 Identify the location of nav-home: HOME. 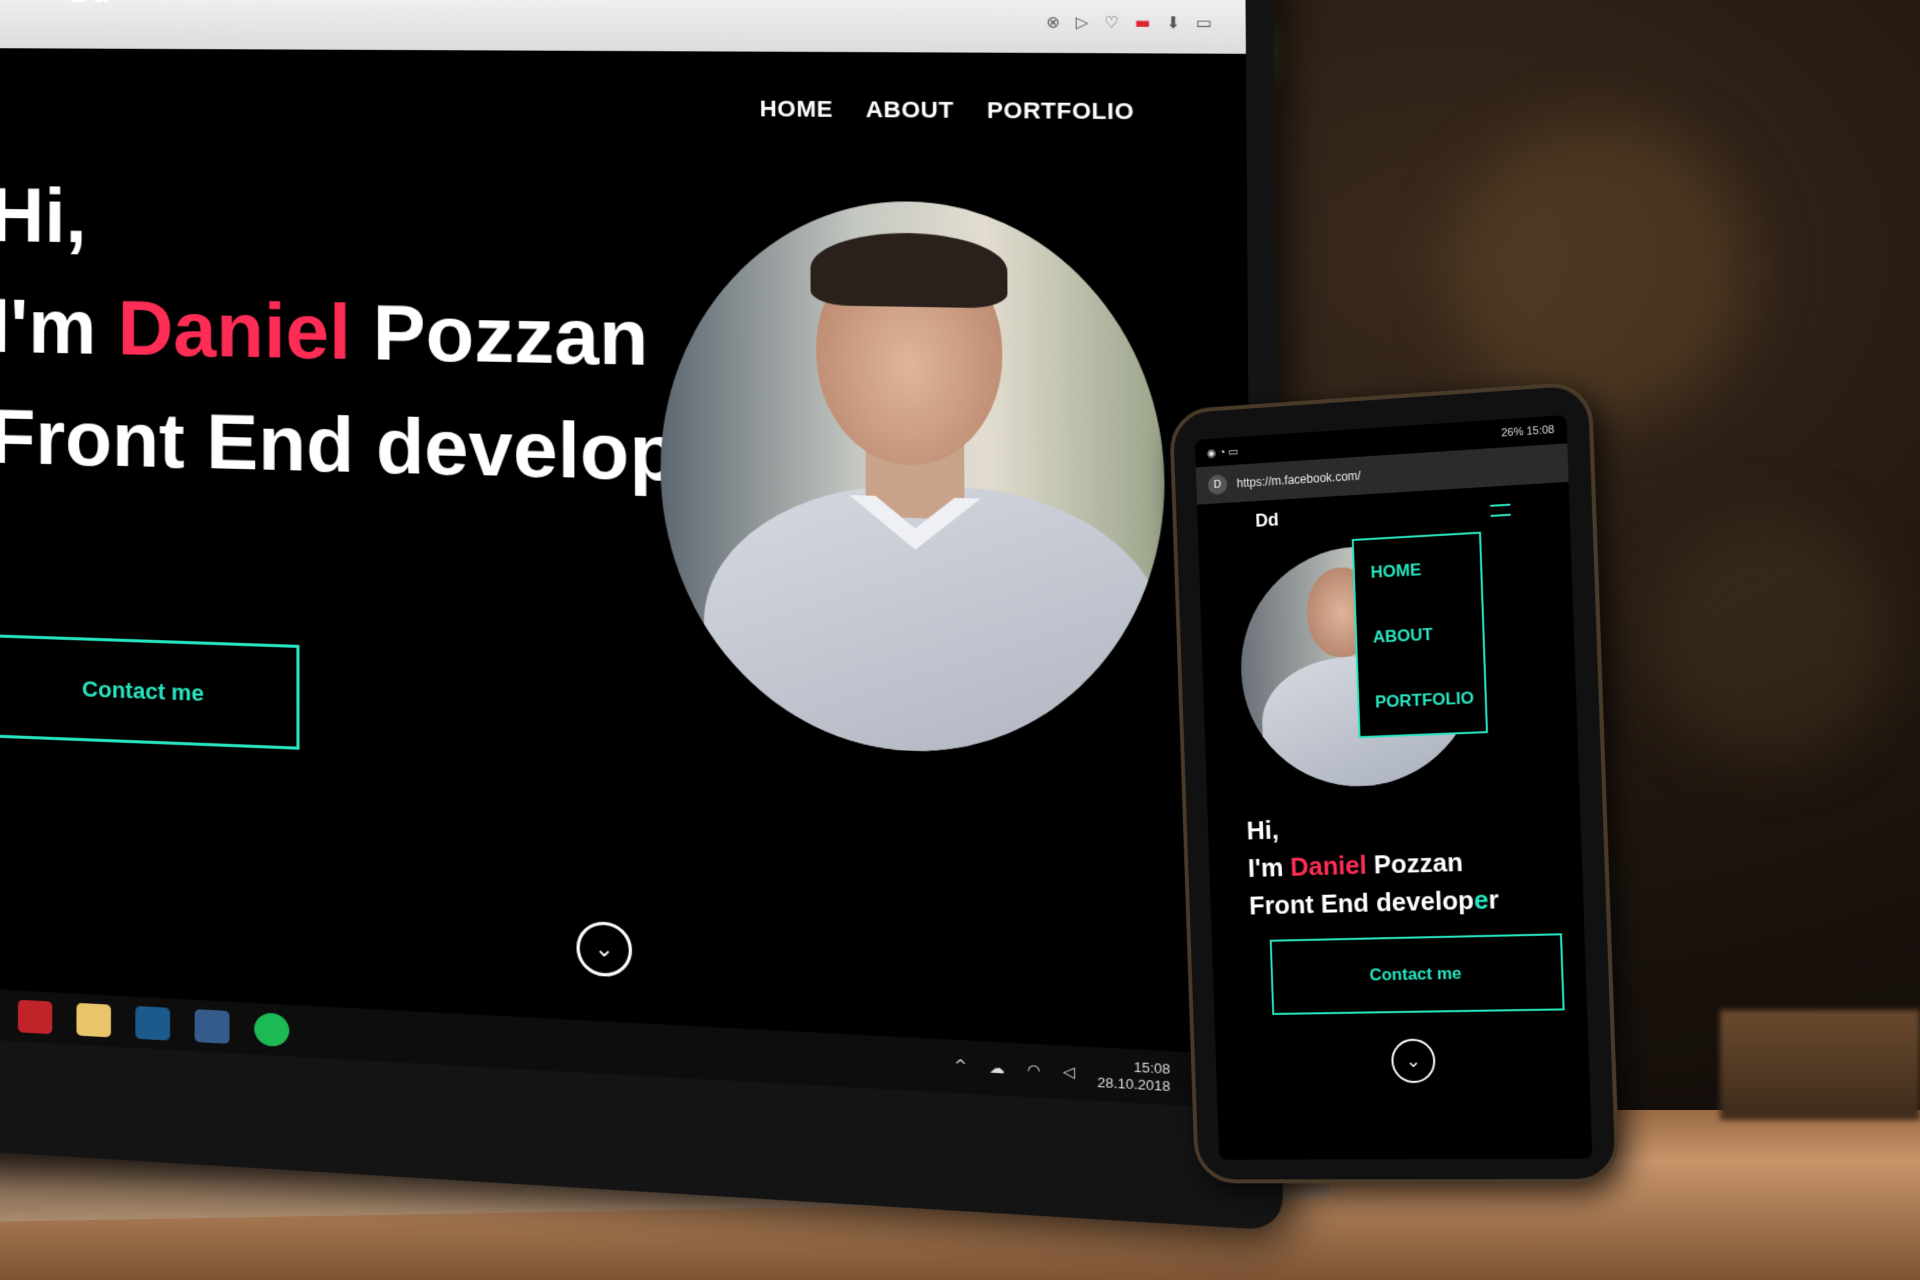
(797, 109).